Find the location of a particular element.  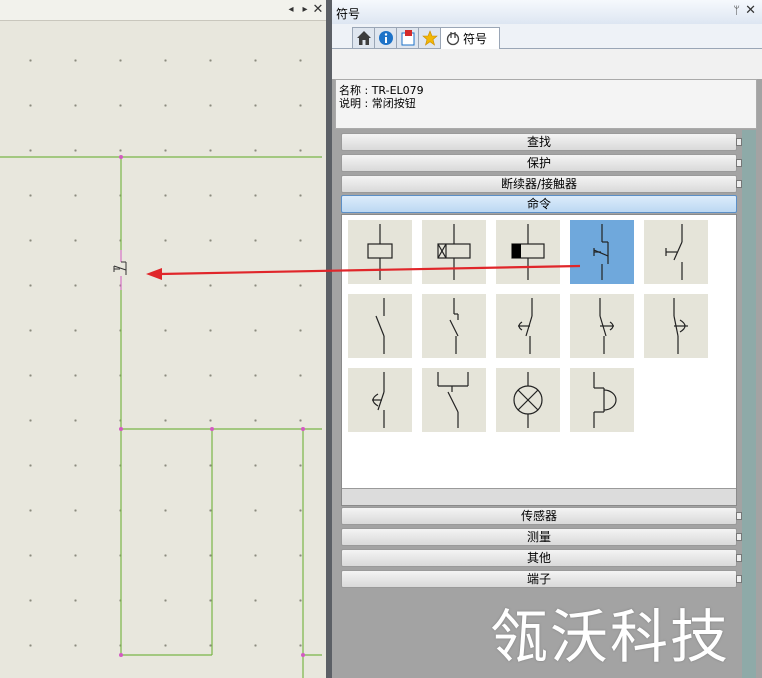

category-other: 其他 is located at coordinates (541, 558).